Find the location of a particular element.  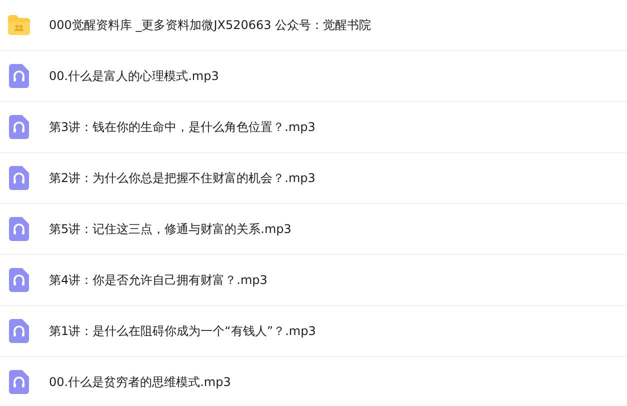

file-name: 第5讲：记住这三点，修通与财富的关系.mp3 is located at coordinates (170, 229).